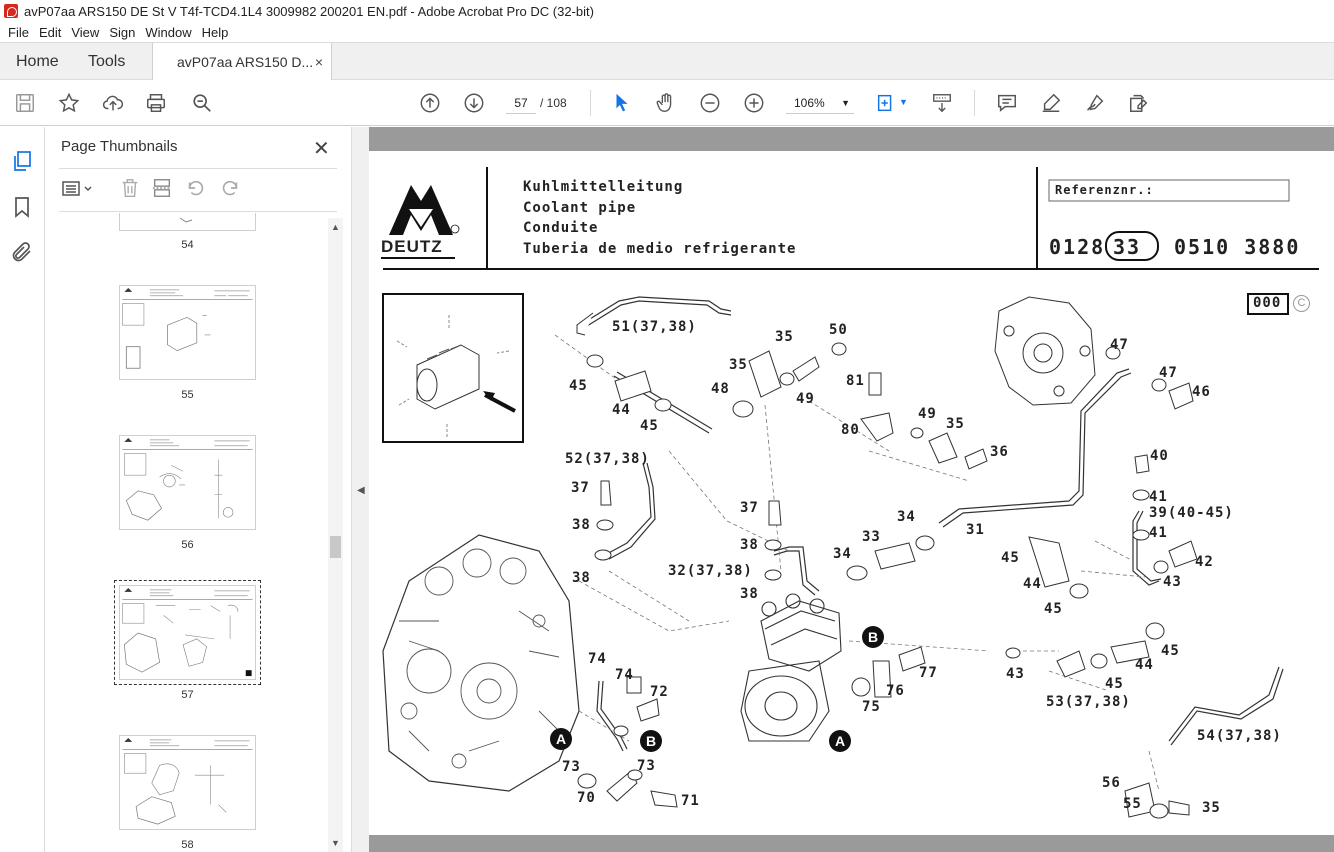 The image size is (1334, 852). What do you see at coordinates (37, 61) in the screenshot?
I see `tab-home: Home` at bounding box center [37, 61].